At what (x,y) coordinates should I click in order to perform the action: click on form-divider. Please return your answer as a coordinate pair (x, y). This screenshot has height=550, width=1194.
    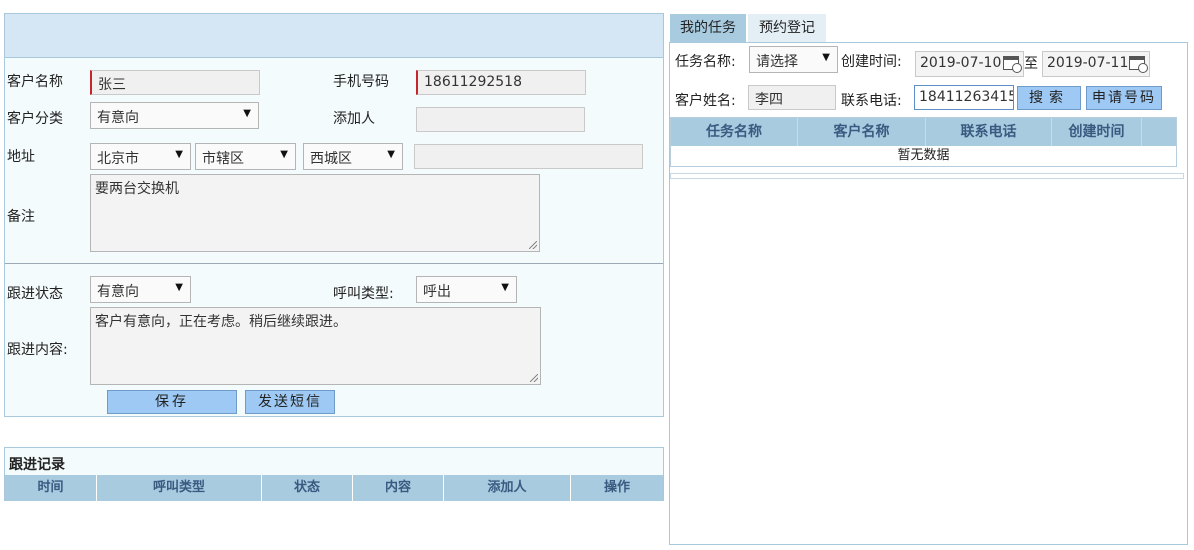
    Looking at the image, I should click on (334, 263).